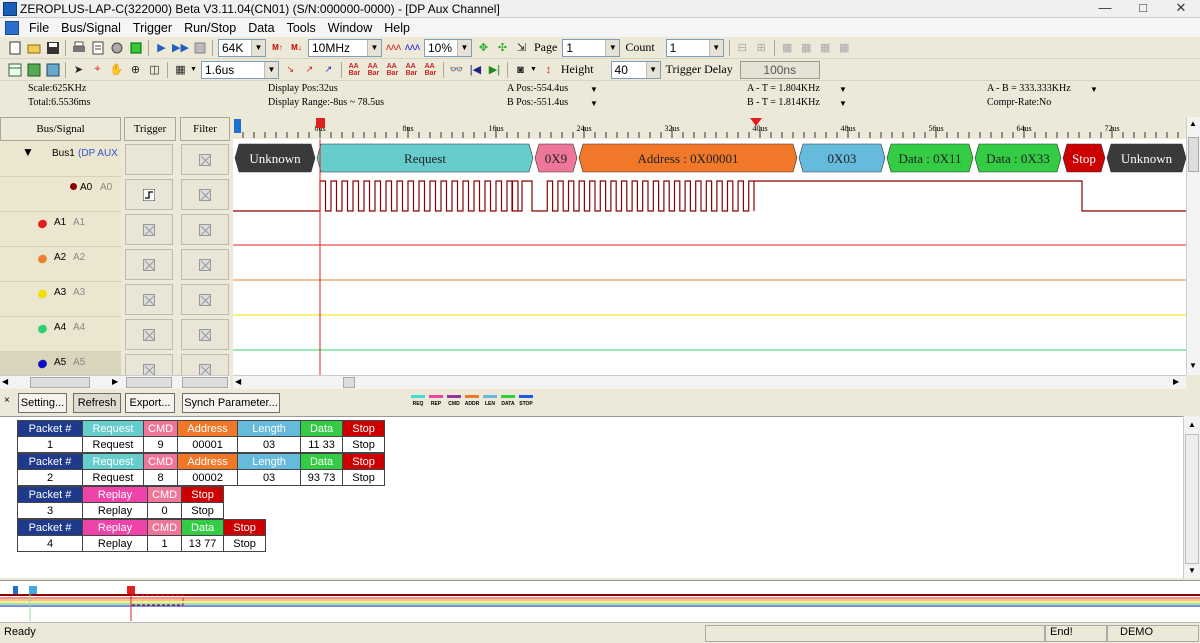  I want to click on chip-icon, so click(135, 47).